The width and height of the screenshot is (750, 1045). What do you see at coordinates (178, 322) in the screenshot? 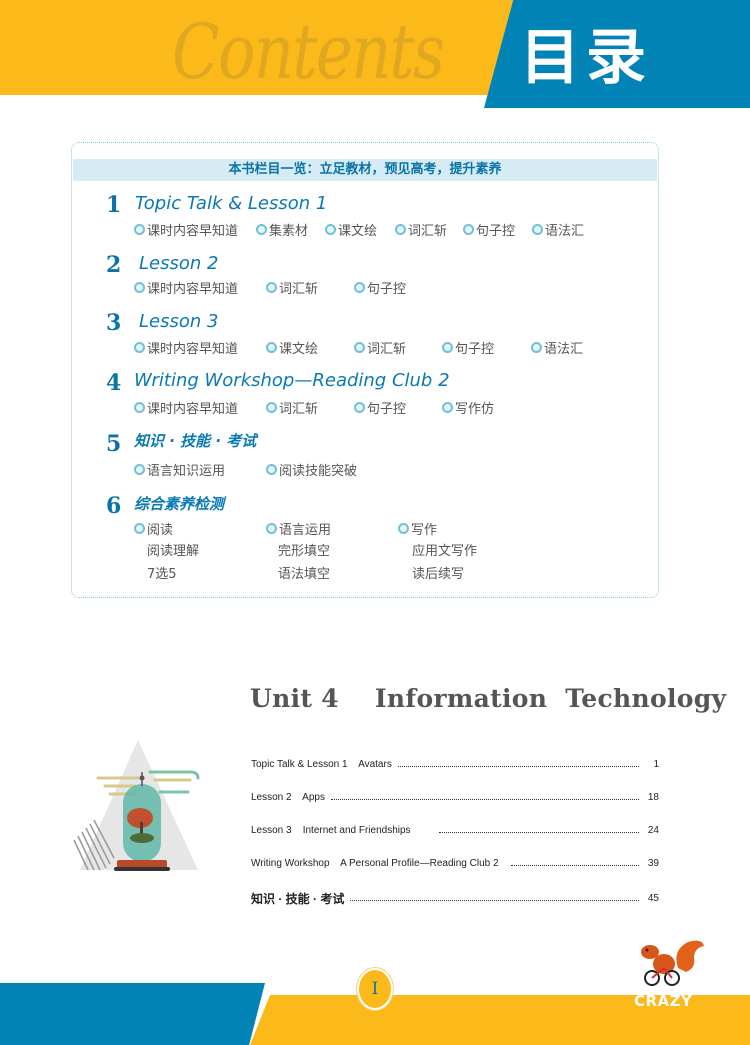
I see `section-title: Lesson 3` at bounding box center [178, 322].